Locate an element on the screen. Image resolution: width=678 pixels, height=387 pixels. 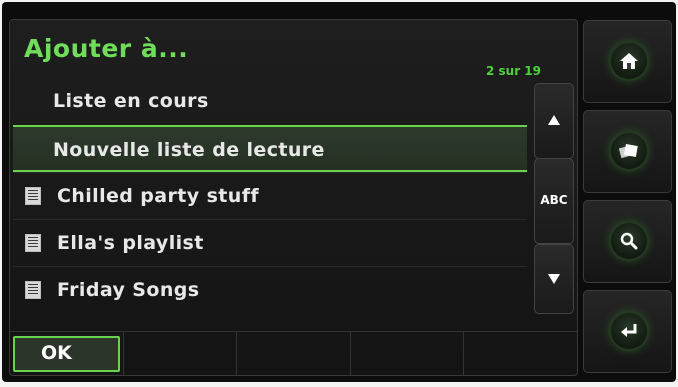
list-item-new-playlist: Nouvelle liste de lecture is located at coordinates (270, 148).